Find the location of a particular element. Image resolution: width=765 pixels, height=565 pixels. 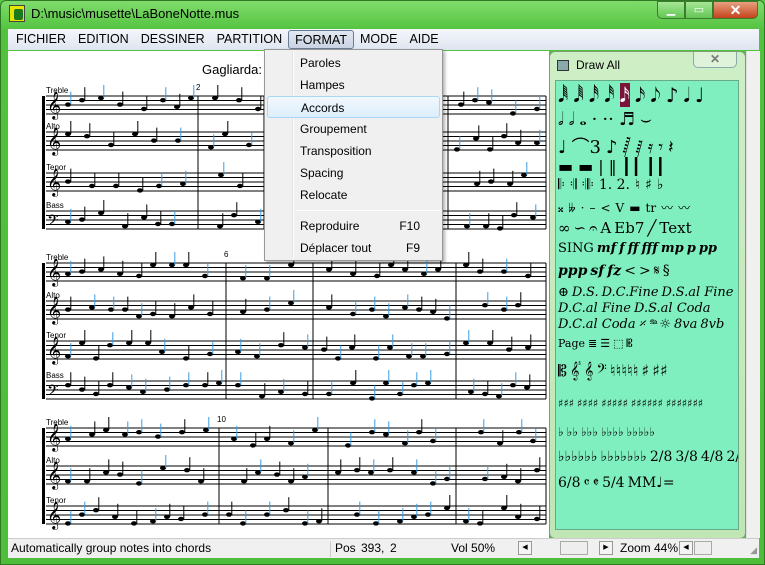

palette-symbol: ♮♮♮♮♮ is located at coordinates (624, 370).